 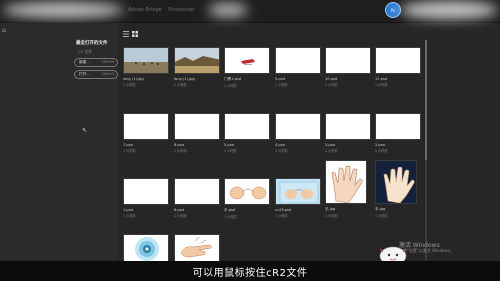 I want to click on file-name: 3.psd, so click(x=330, y=145).